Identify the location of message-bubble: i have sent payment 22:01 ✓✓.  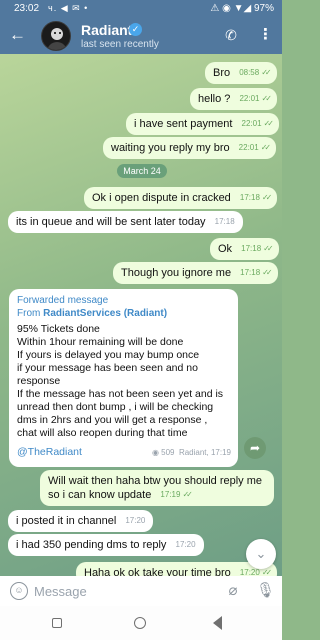
(202, 124).